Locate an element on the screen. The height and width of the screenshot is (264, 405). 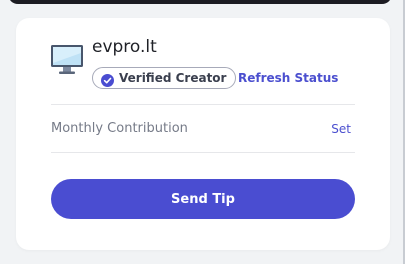
send-tip-button: Send Tip is located at coordinates (203, 199).